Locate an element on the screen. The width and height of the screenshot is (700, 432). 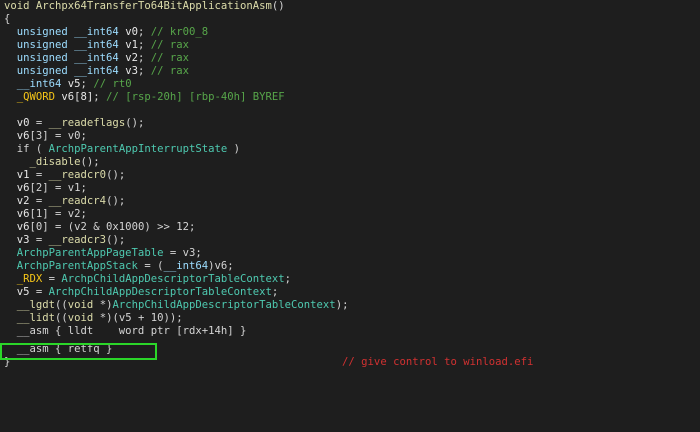
code-line: v0 = __readeflags(); is located at coordinates (74, 123).